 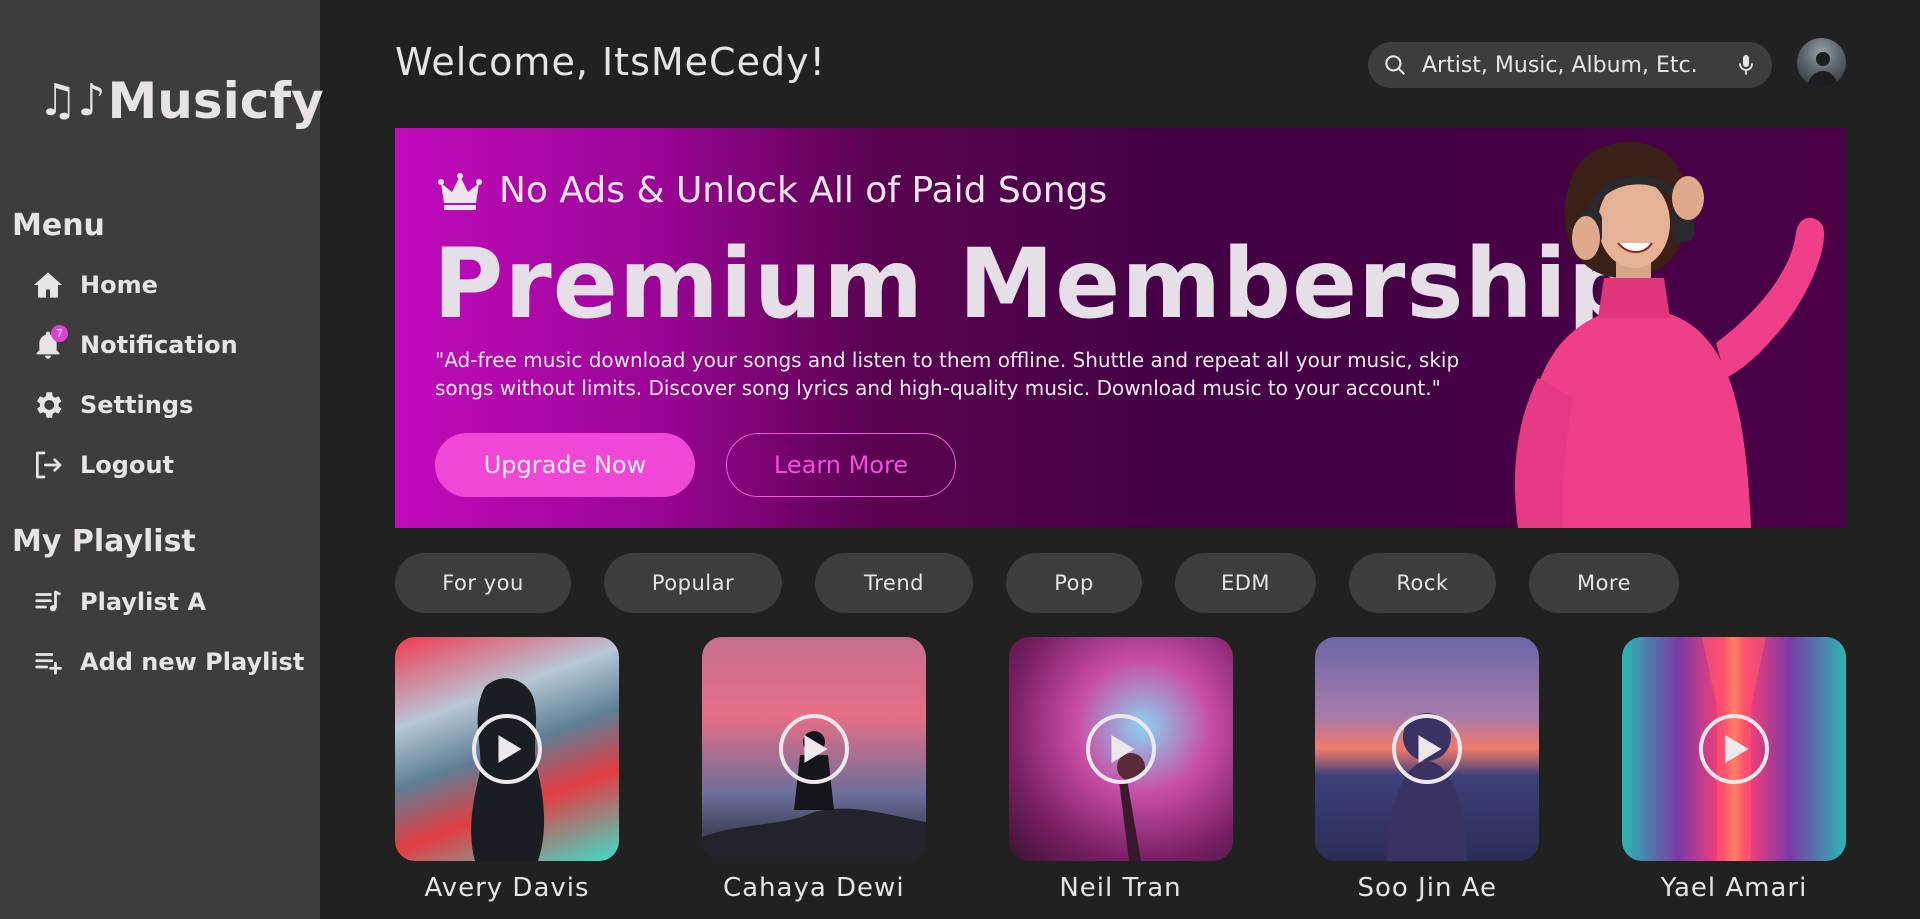 I want to click on banner-model-image, so click(x=1669, y=334).